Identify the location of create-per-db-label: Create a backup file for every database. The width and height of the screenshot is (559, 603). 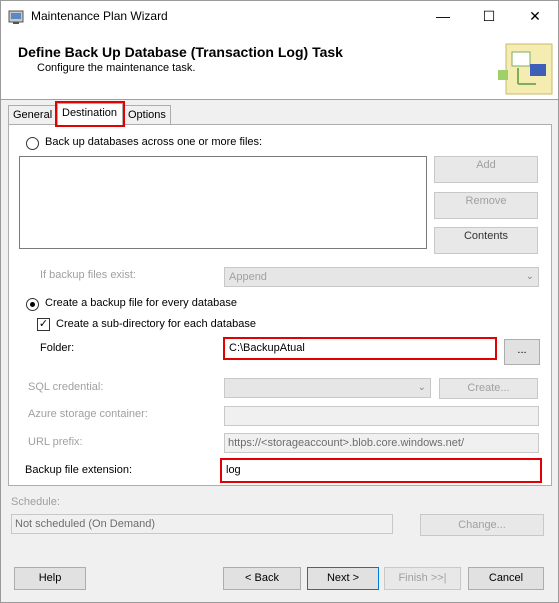
(141, 303).